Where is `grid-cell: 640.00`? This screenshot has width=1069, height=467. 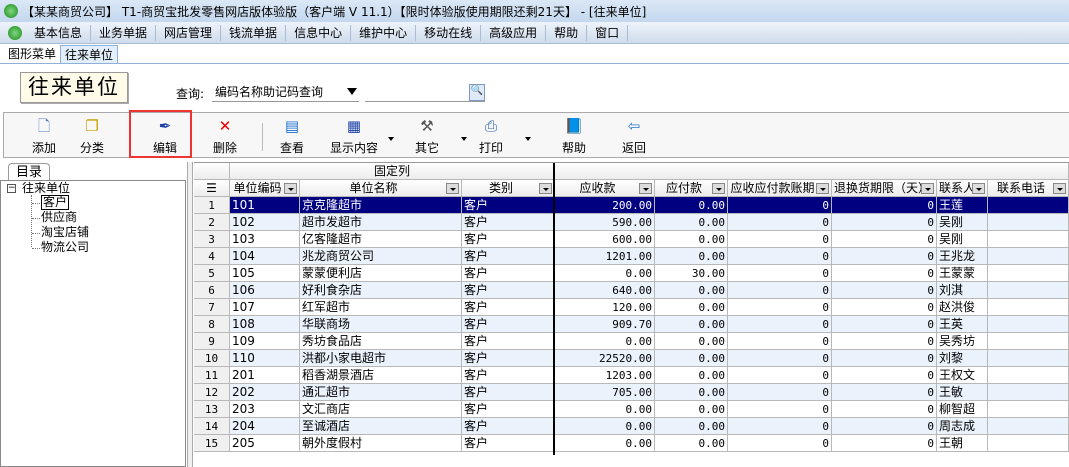
grid-cell: 640.00 is located at coordinates (605, 290).